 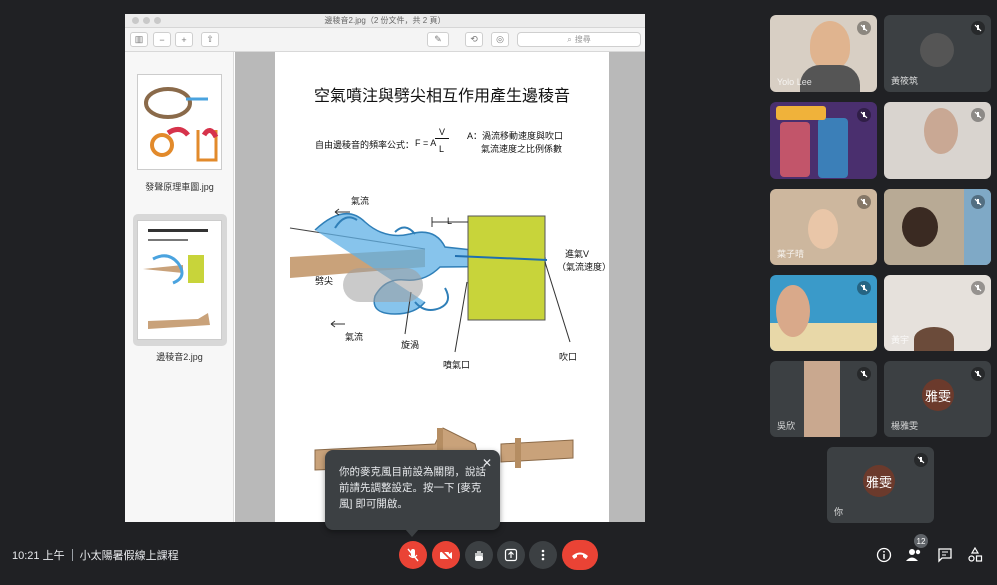 I want to click on present-icon, so click(x=511, y=555).